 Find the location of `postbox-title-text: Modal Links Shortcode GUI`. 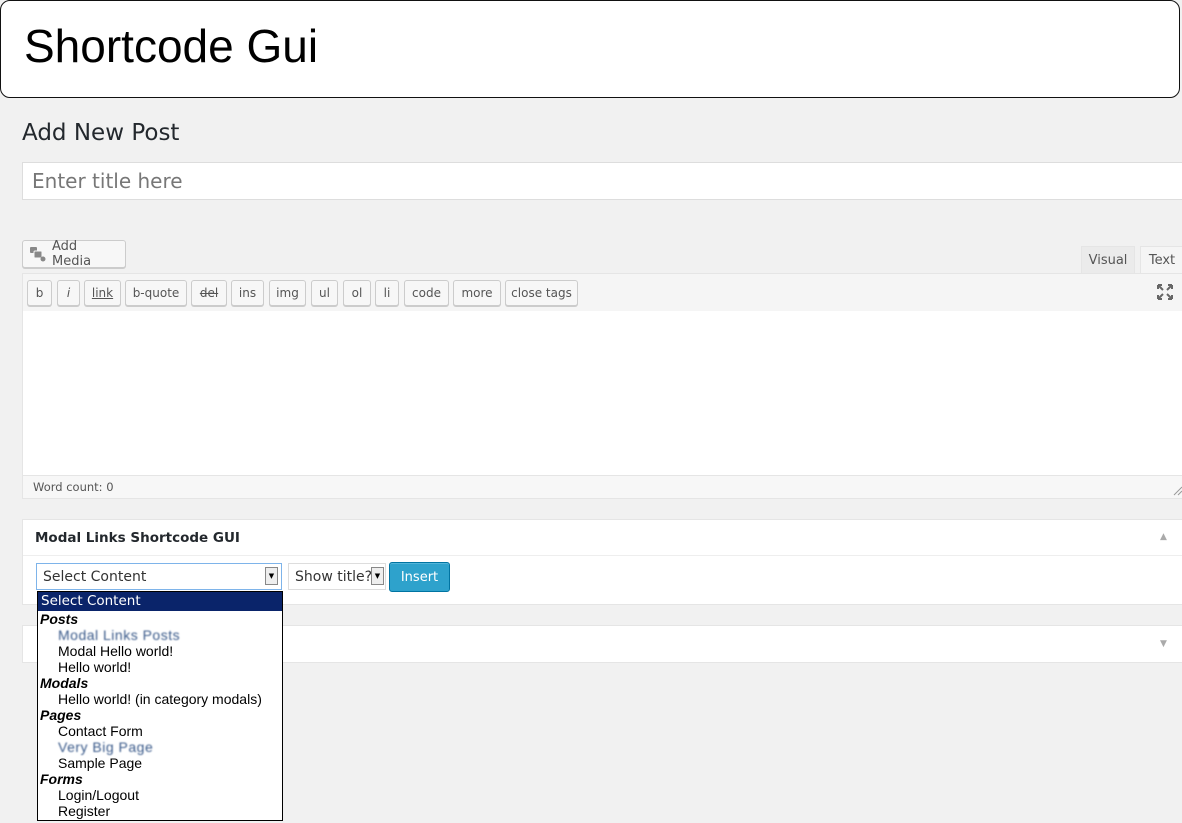

postbox-title-text: Modal Links Shortcode GUI is located at coordinates (137, 537).